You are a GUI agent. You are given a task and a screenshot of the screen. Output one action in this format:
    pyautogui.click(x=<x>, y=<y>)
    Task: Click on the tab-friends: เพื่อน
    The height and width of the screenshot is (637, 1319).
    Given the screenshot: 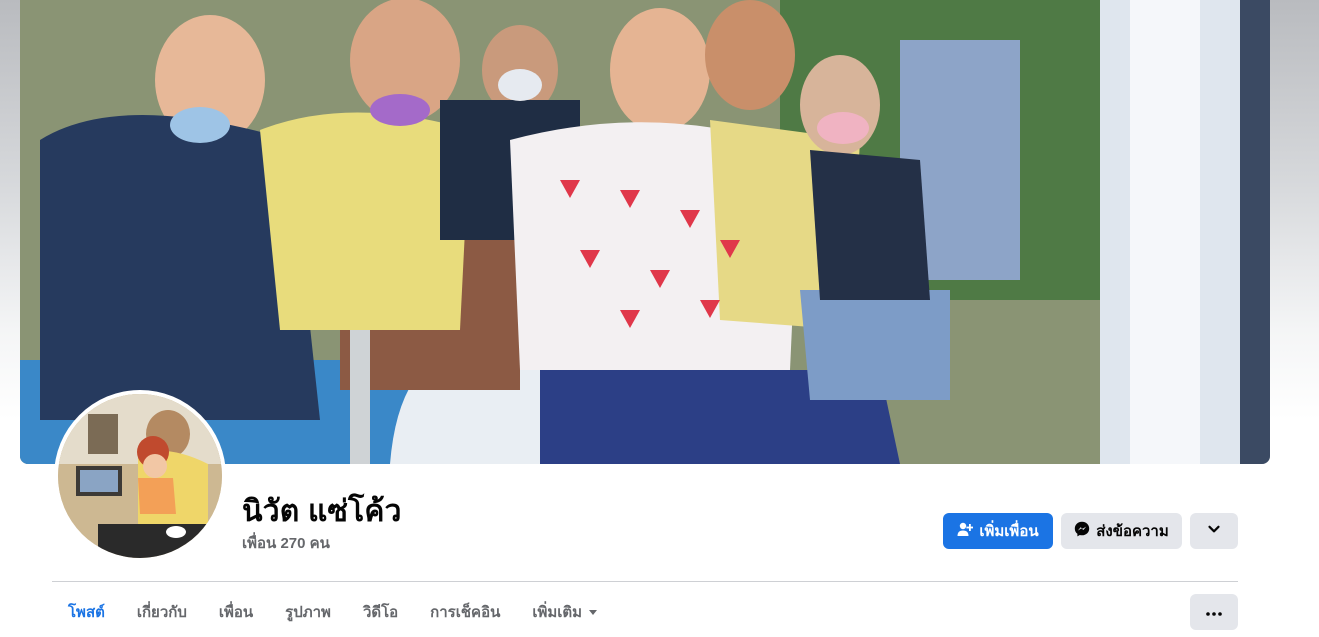 What is the action you would take?
    pyautogui.click(x=236, y=612)
    